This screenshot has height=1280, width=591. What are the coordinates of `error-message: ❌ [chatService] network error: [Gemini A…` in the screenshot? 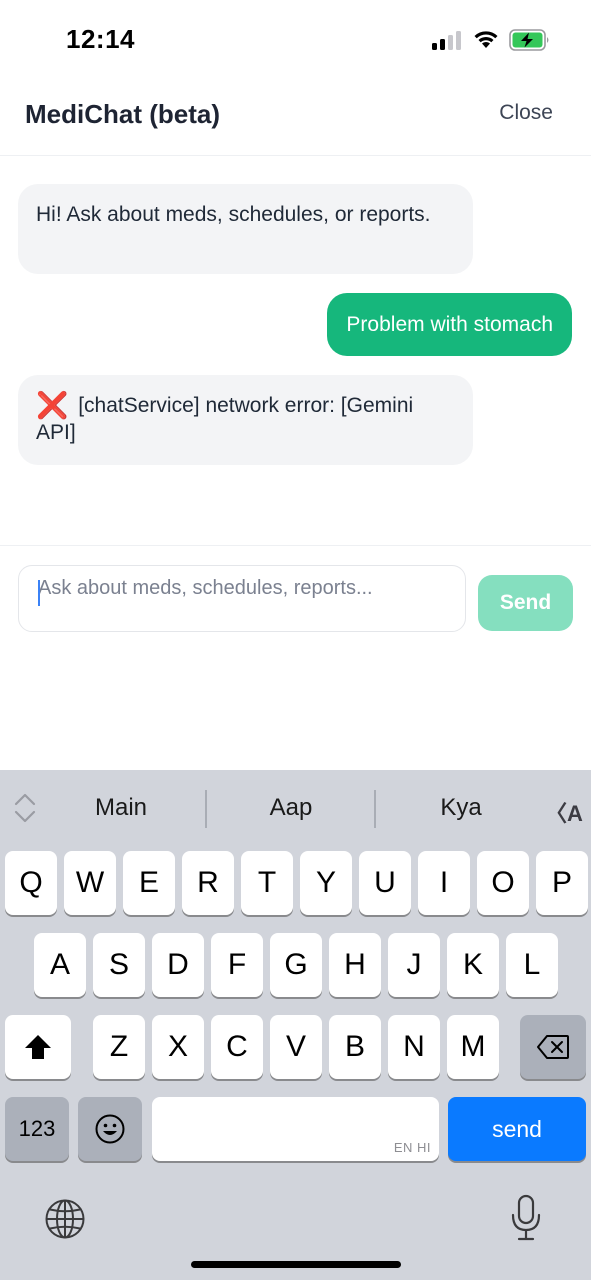 It's located at (245, 420).